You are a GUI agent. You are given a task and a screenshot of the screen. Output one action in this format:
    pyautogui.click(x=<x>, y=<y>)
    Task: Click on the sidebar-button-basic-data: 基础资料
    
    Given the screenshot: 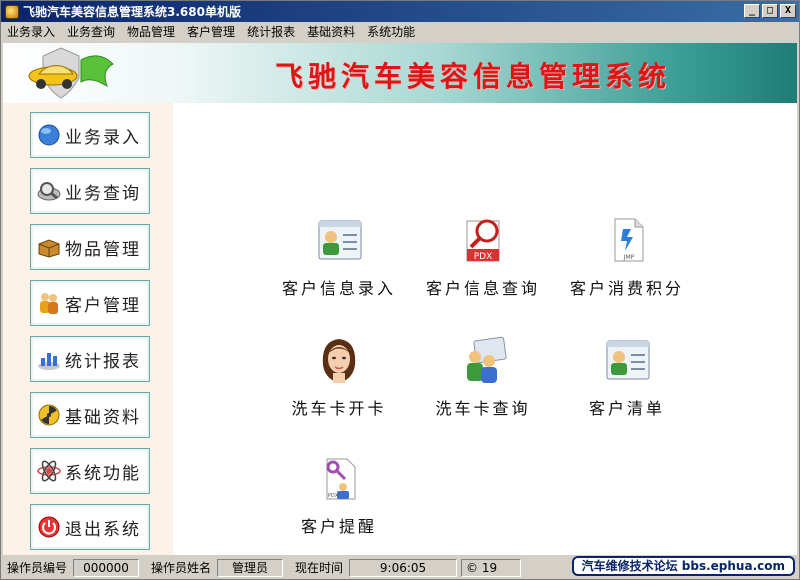 What is the action you would take?
    pyautogui.click(x=90, y=415)
    